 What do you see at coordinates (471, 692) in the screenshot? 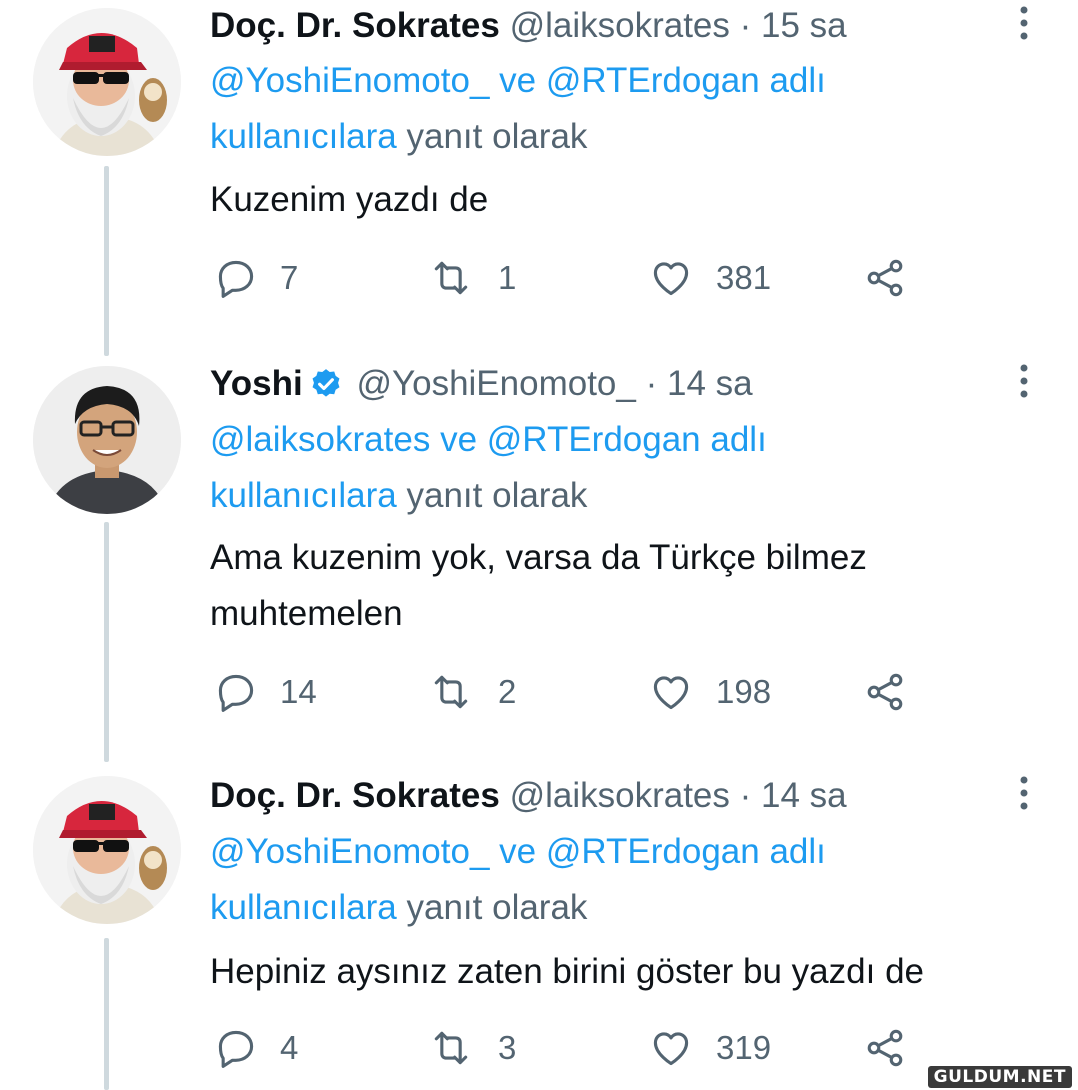
I see `retweet-button: 2` at bounding box center [471, 692].